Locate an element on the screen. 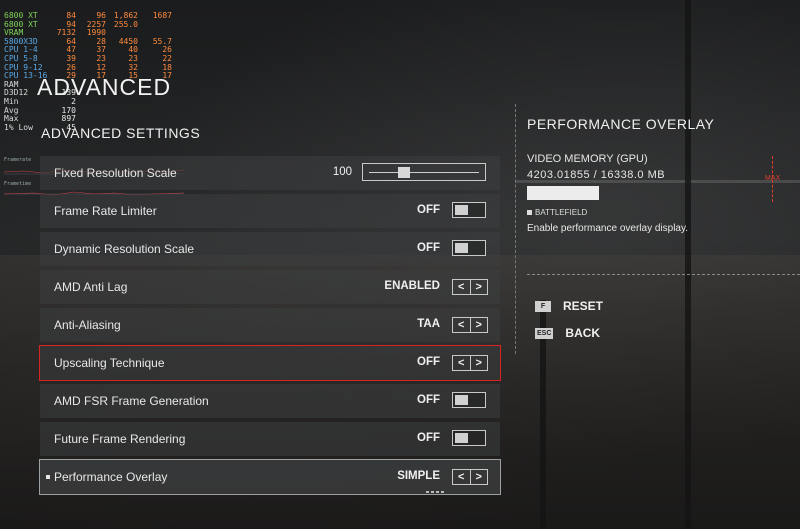 Image resolution: width=800 pixels, height=529 pixels. vram-max-label: MAX is located at coordinates (773, 178).